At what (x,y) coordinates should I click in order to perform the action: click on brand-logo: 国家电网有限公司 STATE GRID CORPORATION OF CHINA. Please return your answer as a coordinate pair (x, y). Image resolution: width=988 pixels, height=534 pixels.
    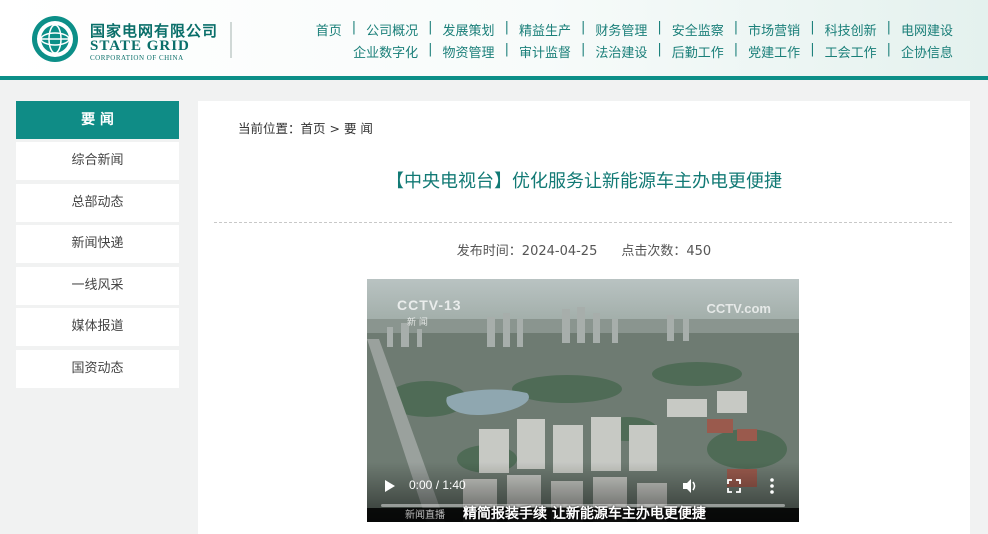
    Looking at the image, I should click on (137, 39).